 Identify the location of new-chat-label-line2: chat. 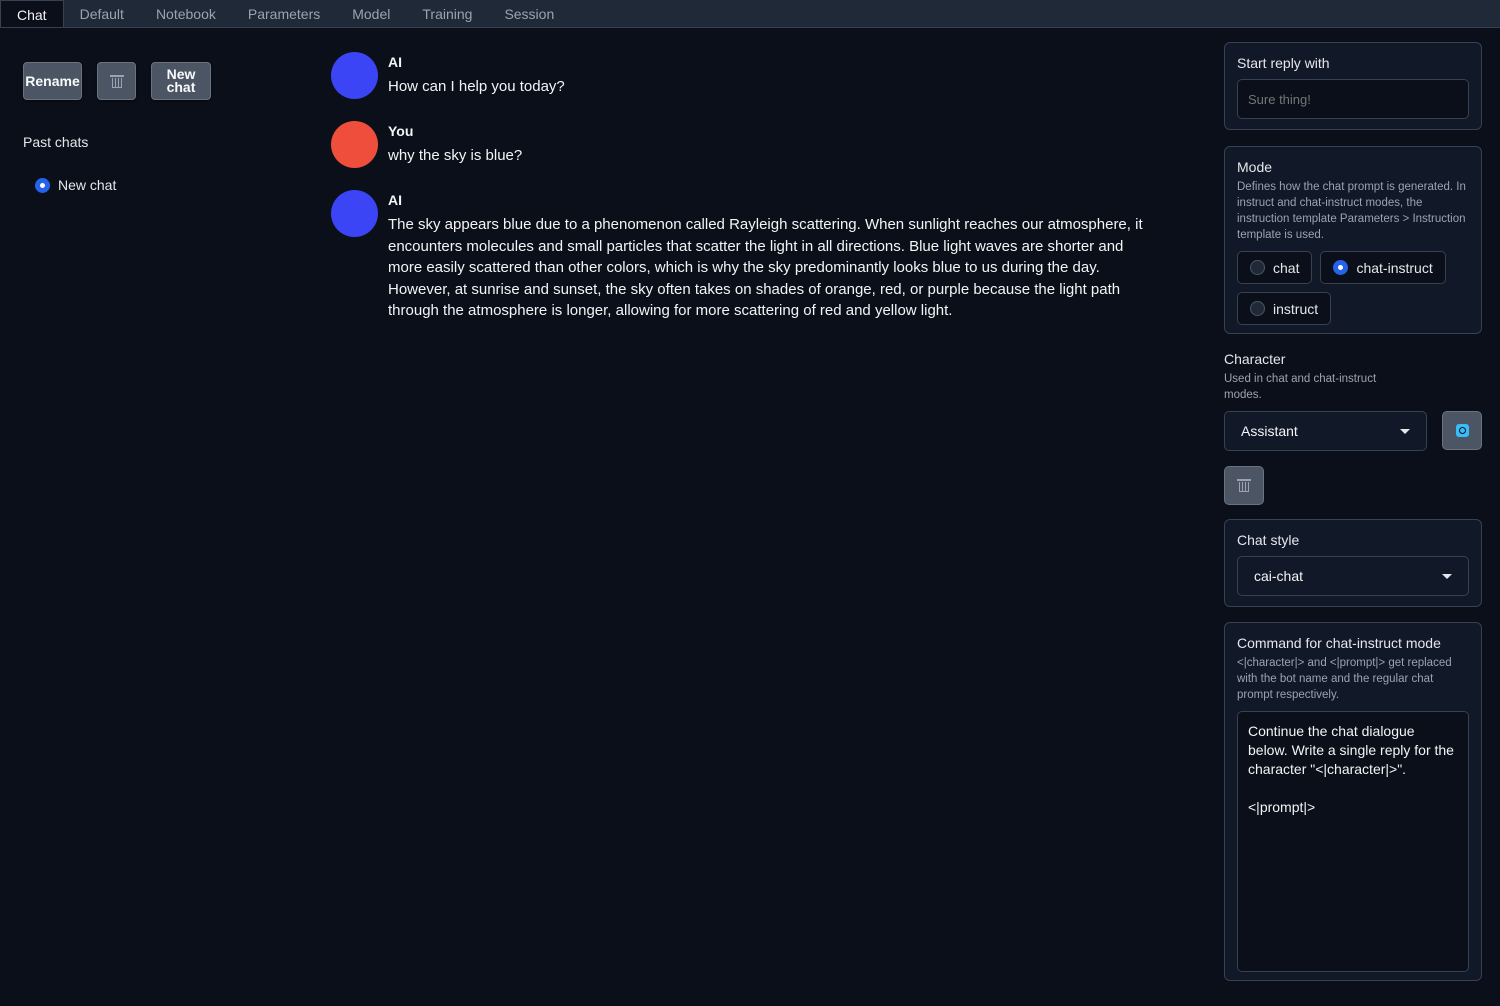
(181, 87).